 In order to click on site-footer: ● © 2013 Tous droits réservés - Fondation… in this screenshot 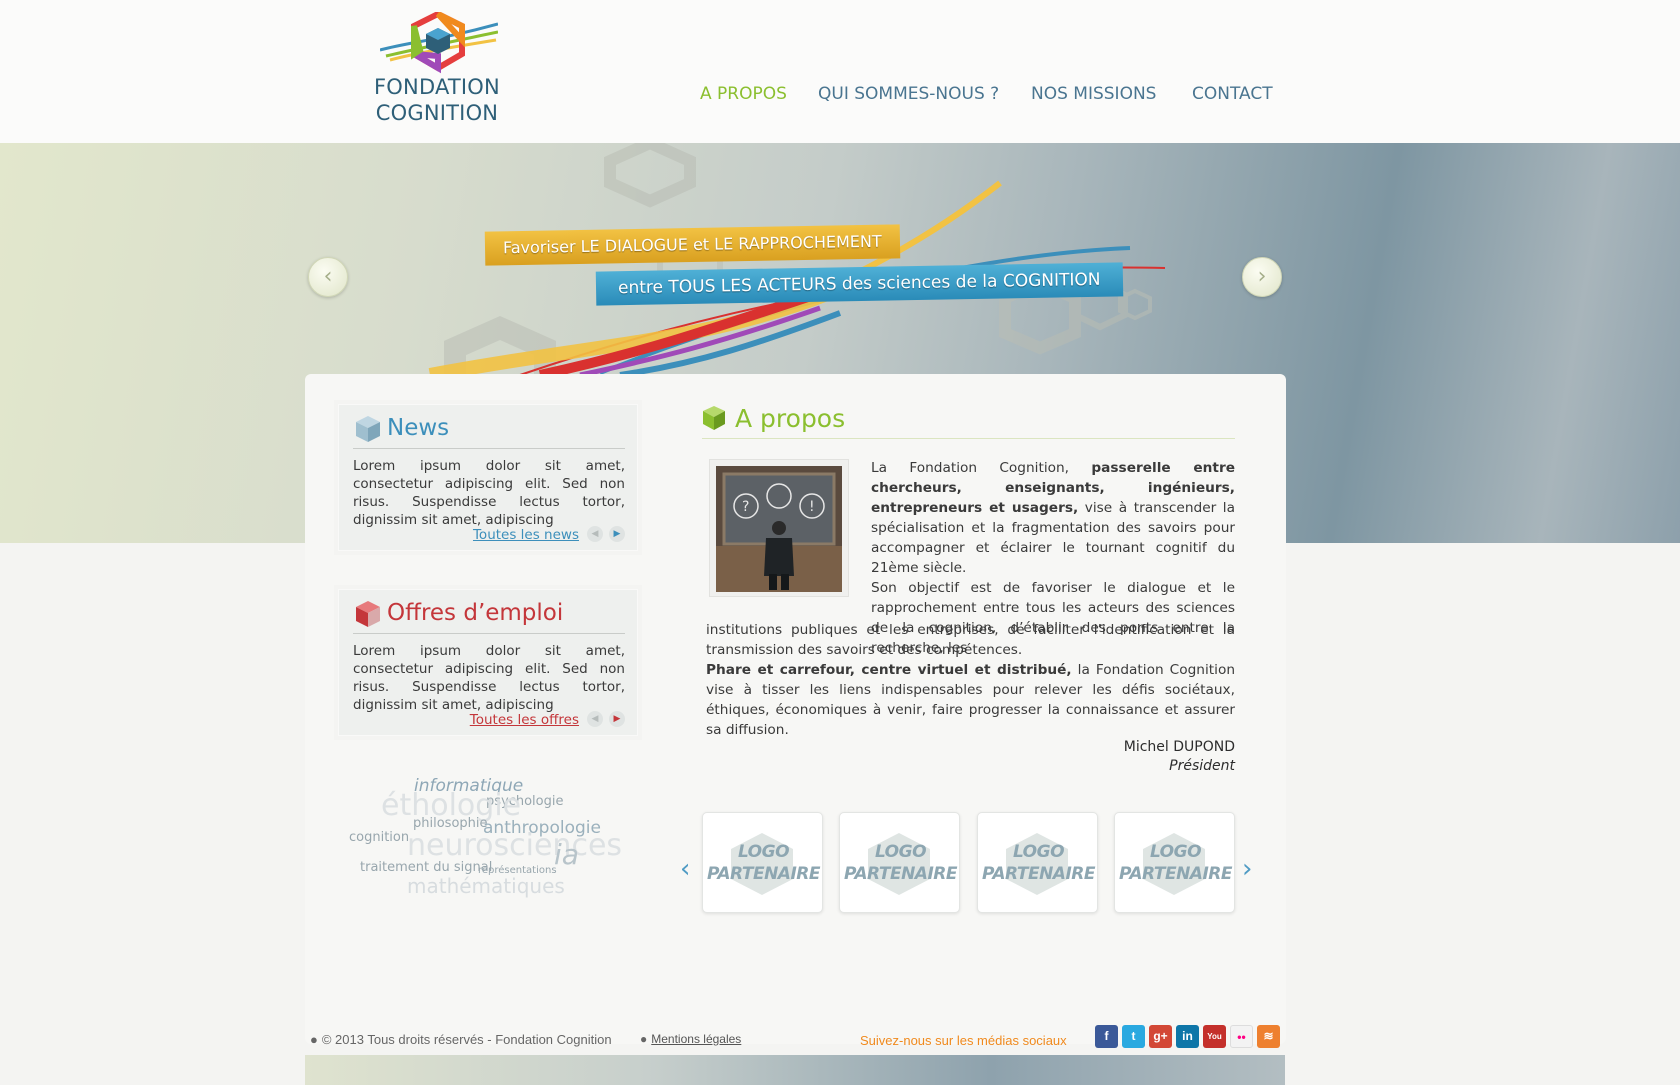, I will do `click(795, 1040)`.